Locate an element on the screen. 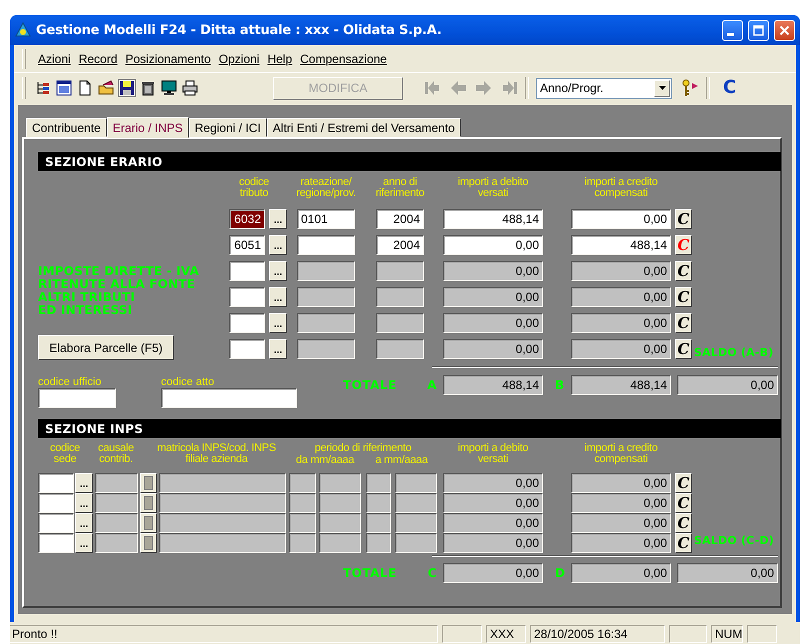 The height and width of the screenshot is (644, 806). tree-icon is located at coordinates (43, 88).